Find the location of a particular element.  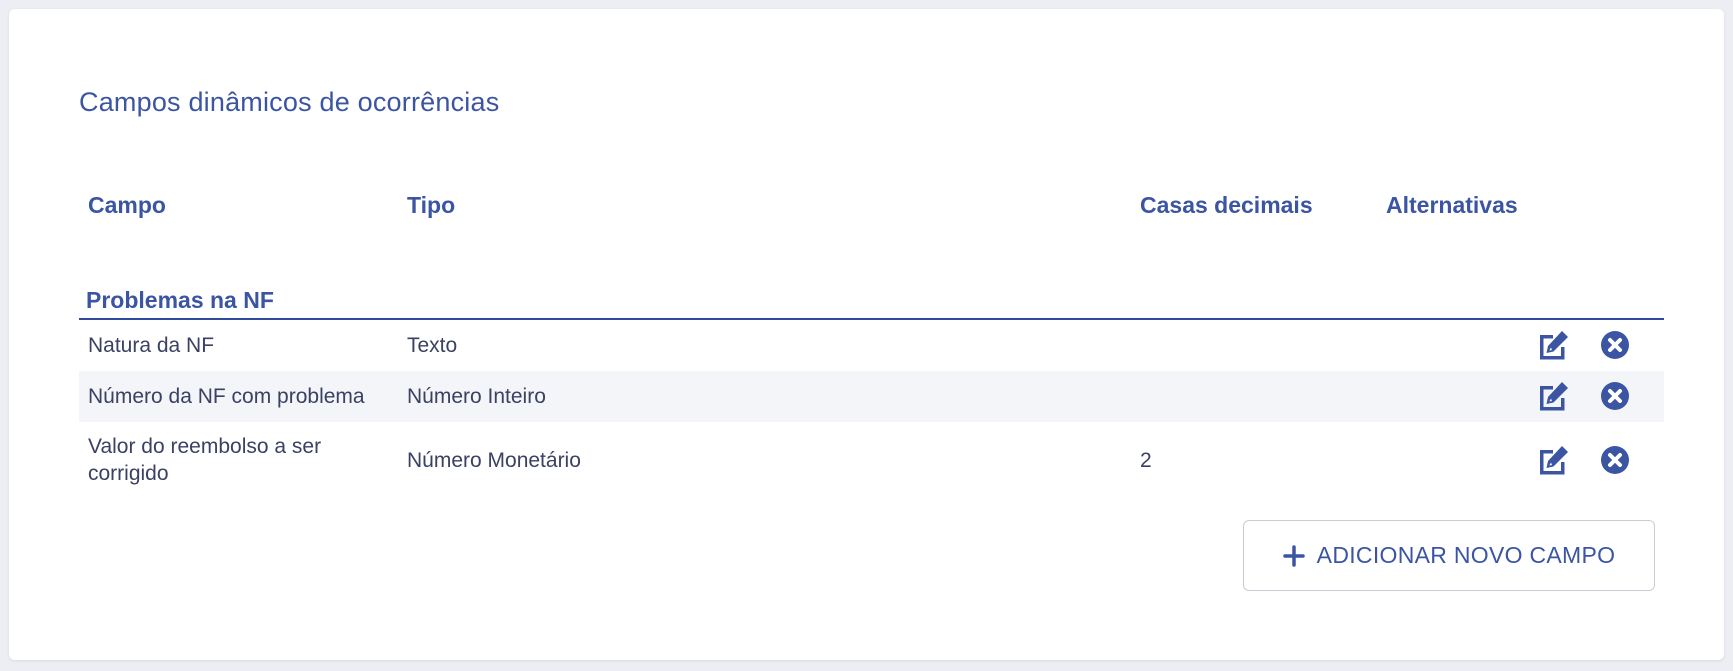

add-new-field-button: ADICIONAR NOVO CAMPO is located at coordinates (1449, 555).